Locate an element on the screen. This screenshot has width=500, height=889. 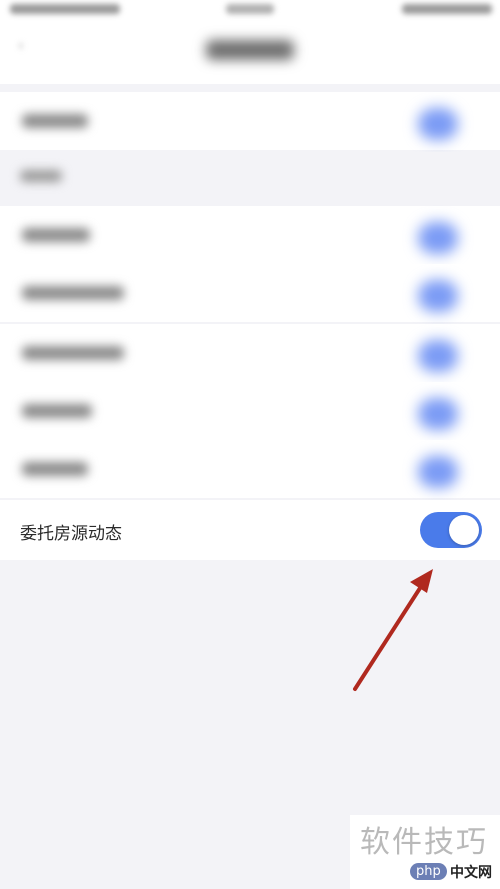
watermark: 软件技巧 php 中文网 is located at coordinates (425, 852).